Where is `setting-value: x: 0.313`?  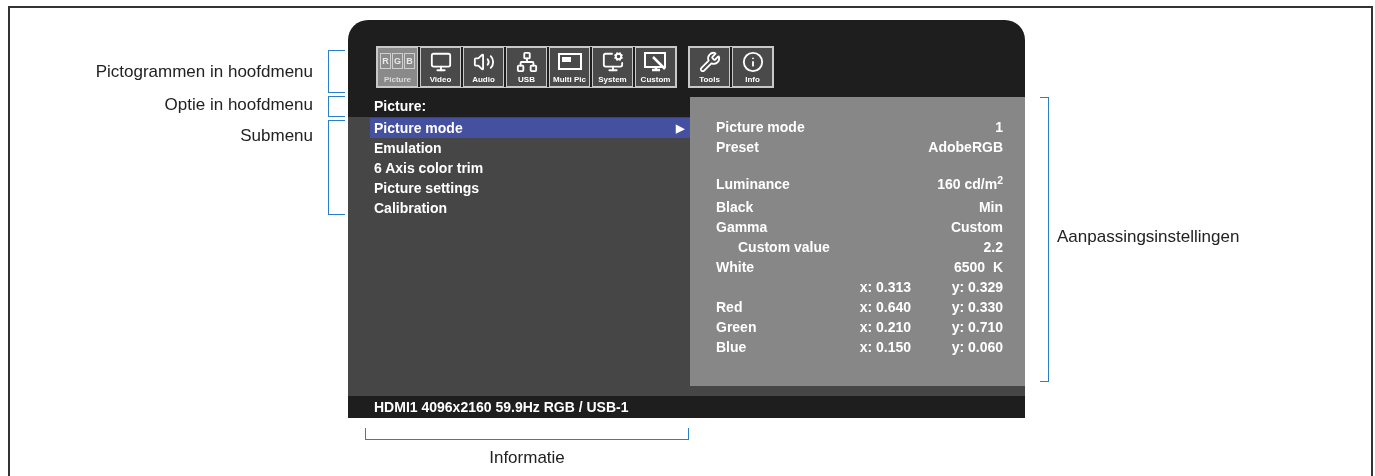
setting-value: x: 0.313 is located at coordinates (884, 287).